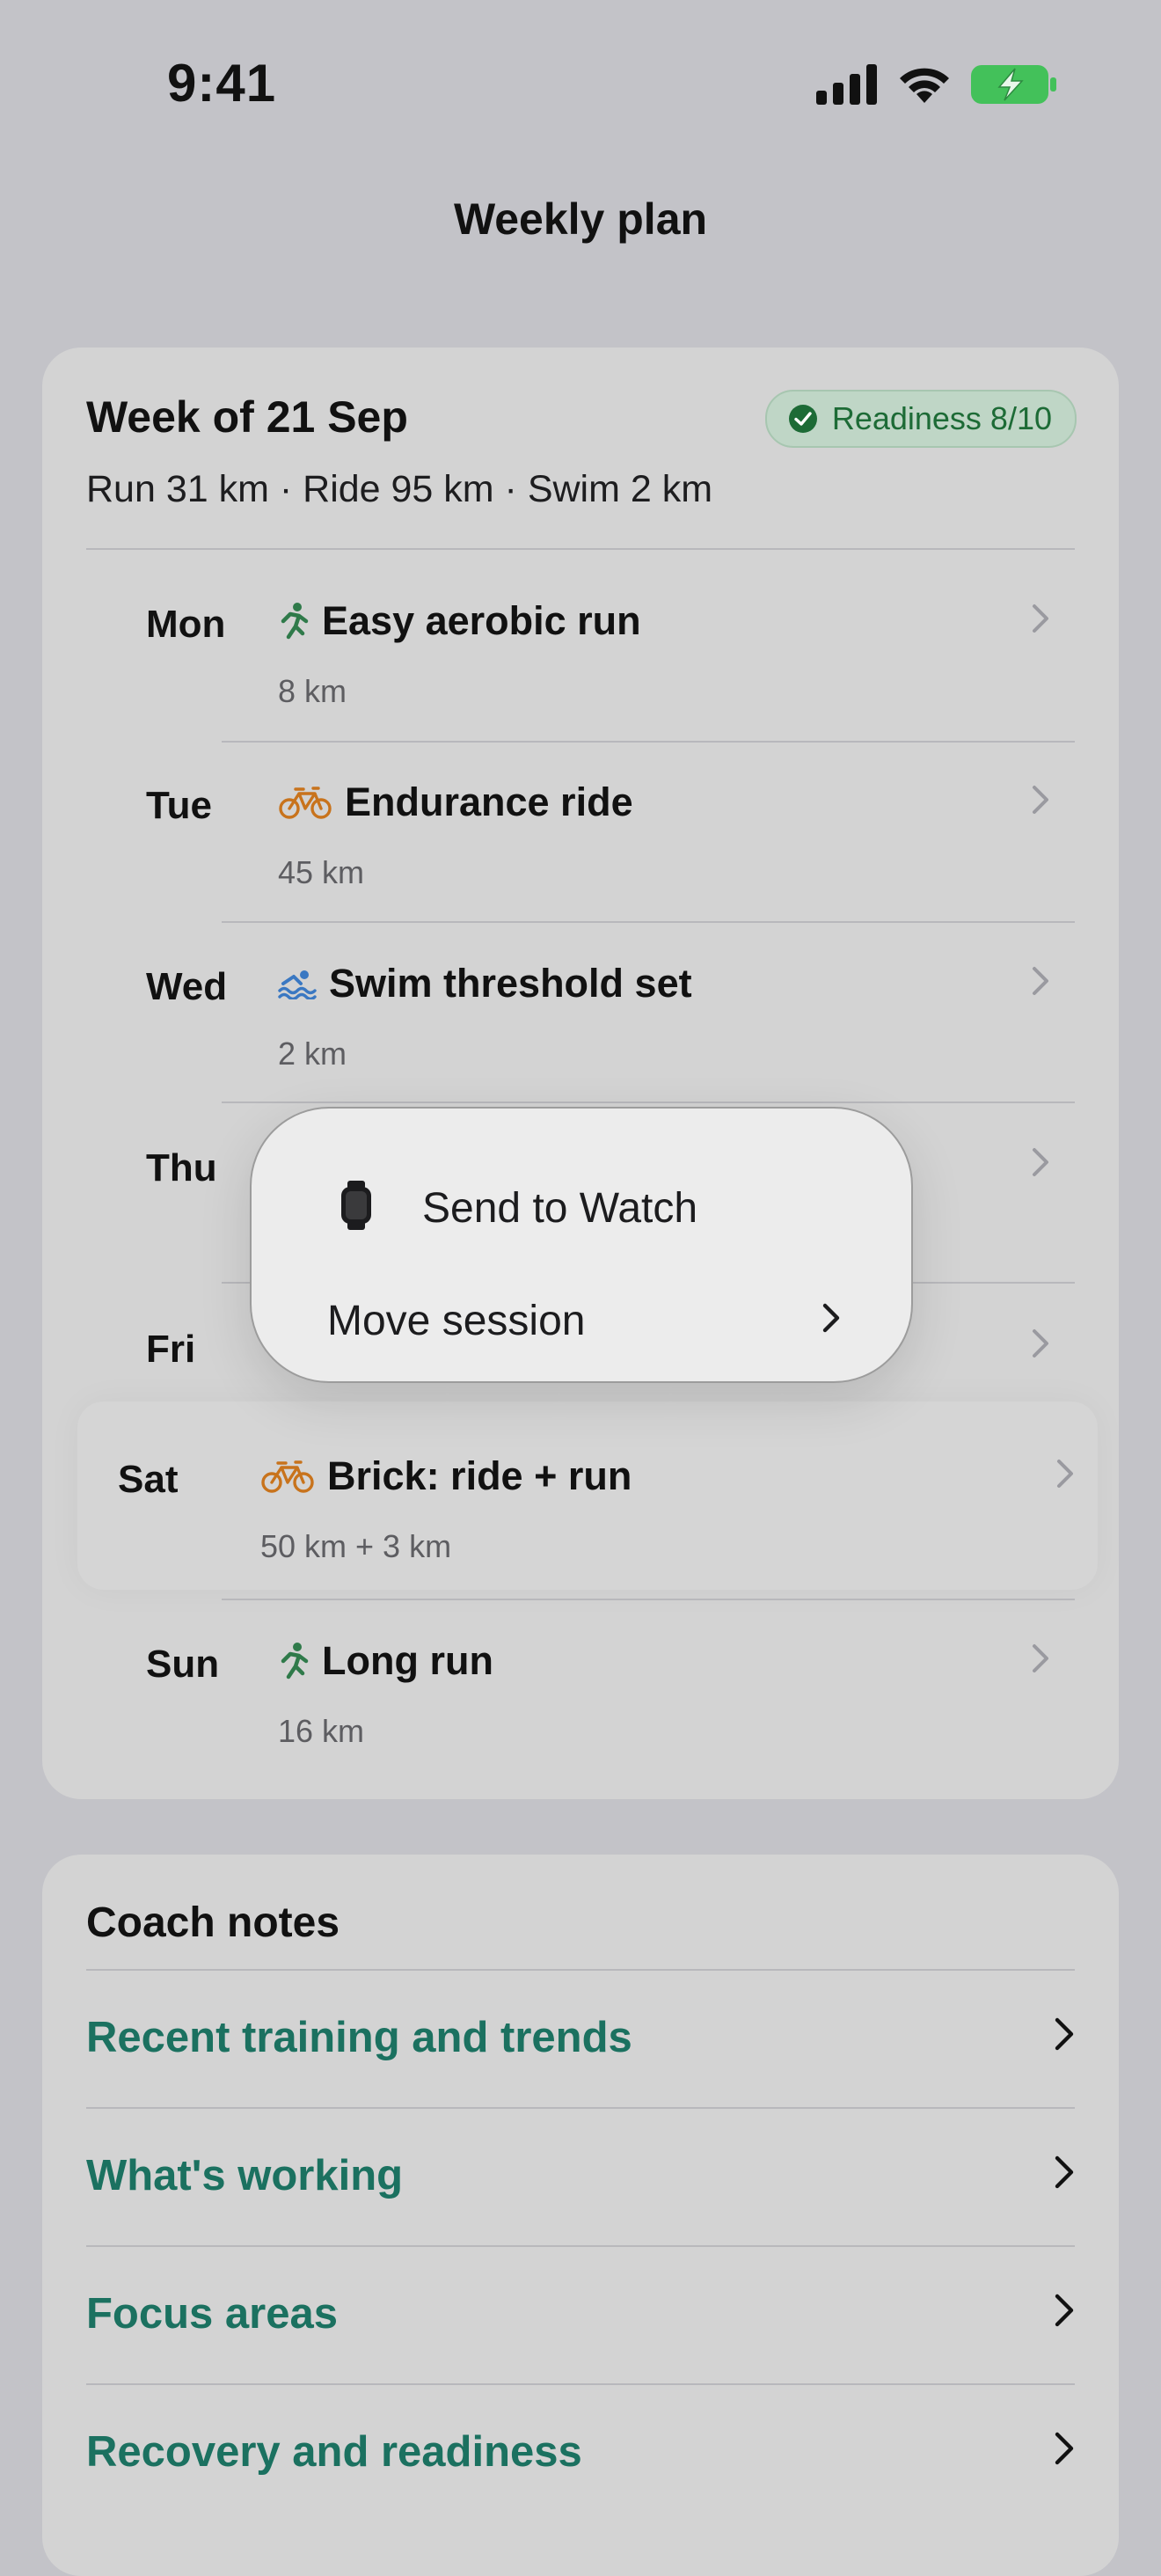 This screenshot has width=1161, height=2576. Describe the element at coordinates (187, 986) in the screenshot. I see `day-label: Wed` at that location.